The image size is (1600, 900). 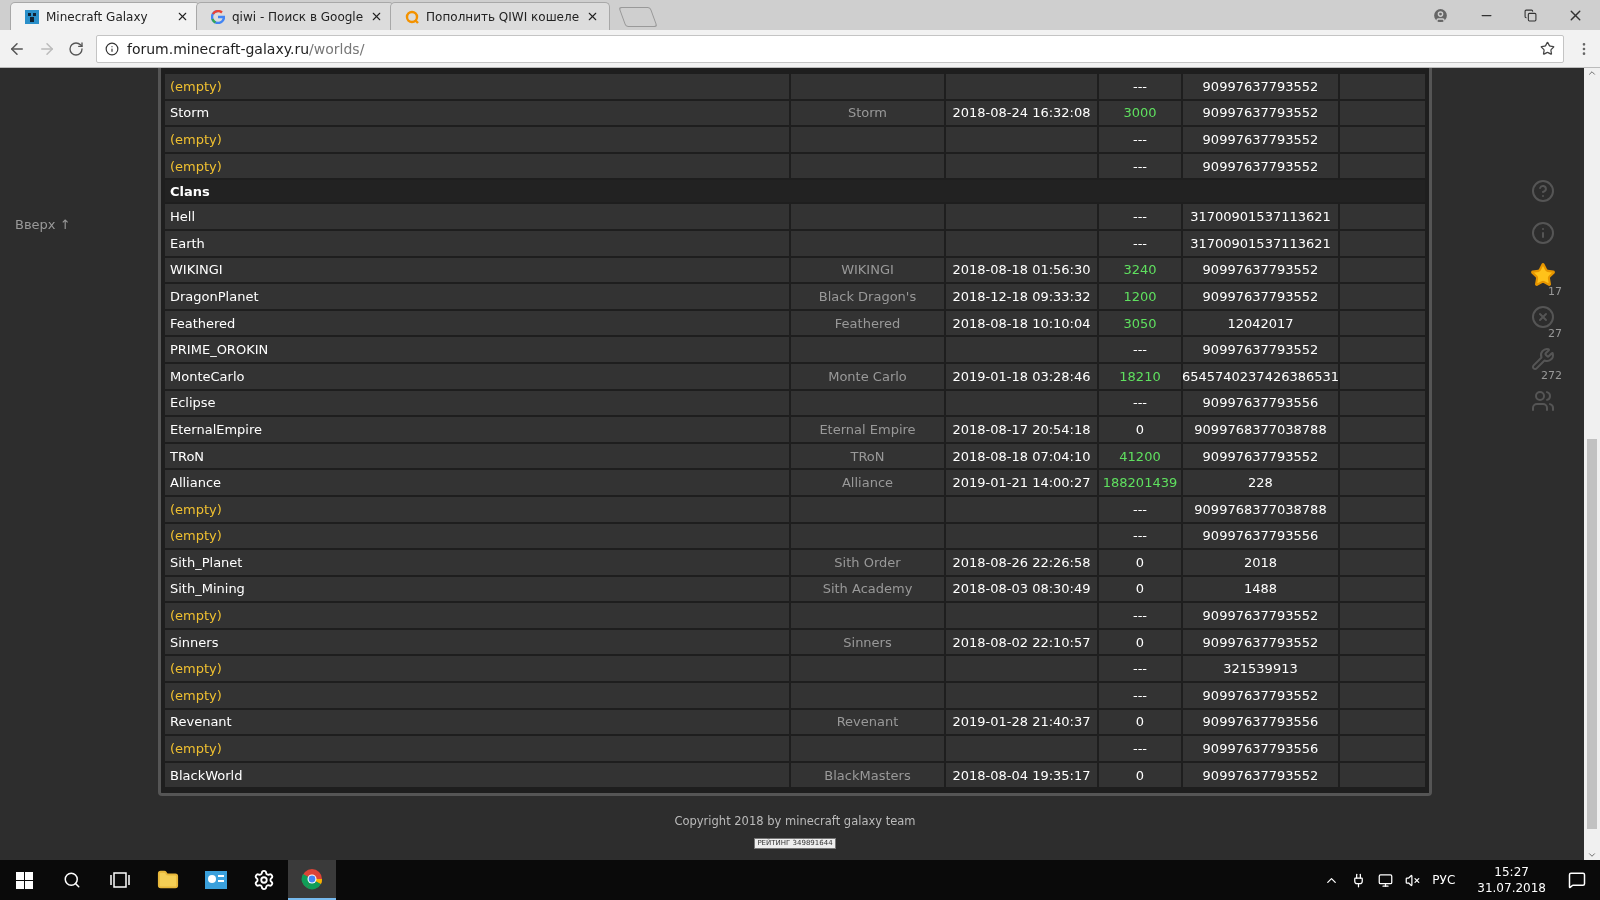 I want to click on scrollbar-thumb, so click(x=1592, y=634).